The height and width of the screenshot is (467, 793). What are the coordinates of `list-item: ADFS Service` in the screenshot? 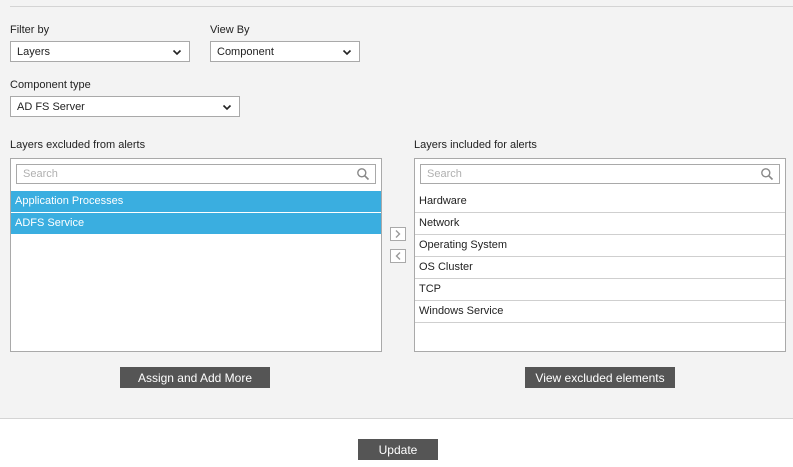 It's located at (196, 224).